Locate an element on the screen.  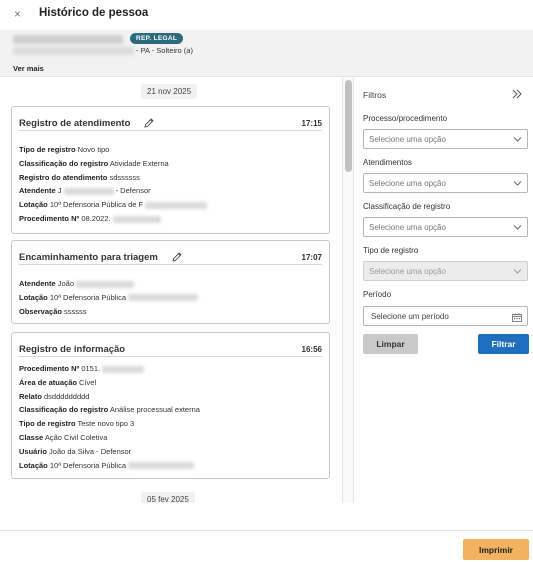
field-label: Registro do atendimento is located at coordinates (63, 177).